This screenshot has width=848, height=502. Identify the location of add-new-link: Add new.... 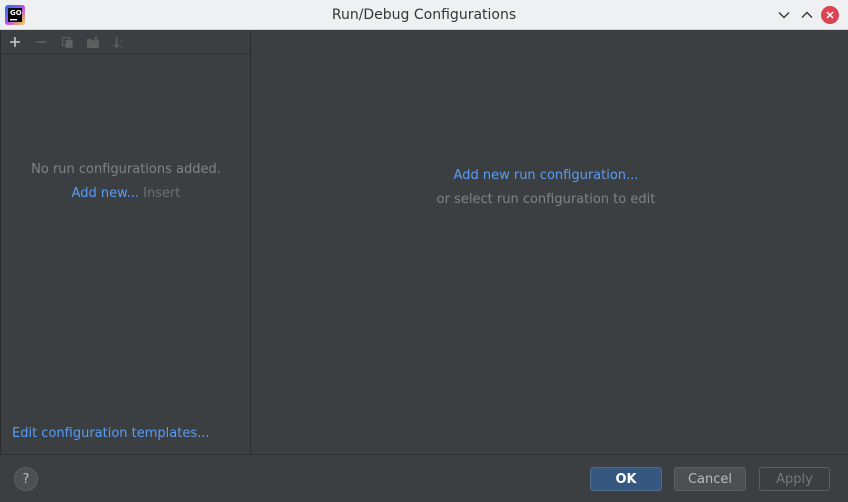
(105, 193).